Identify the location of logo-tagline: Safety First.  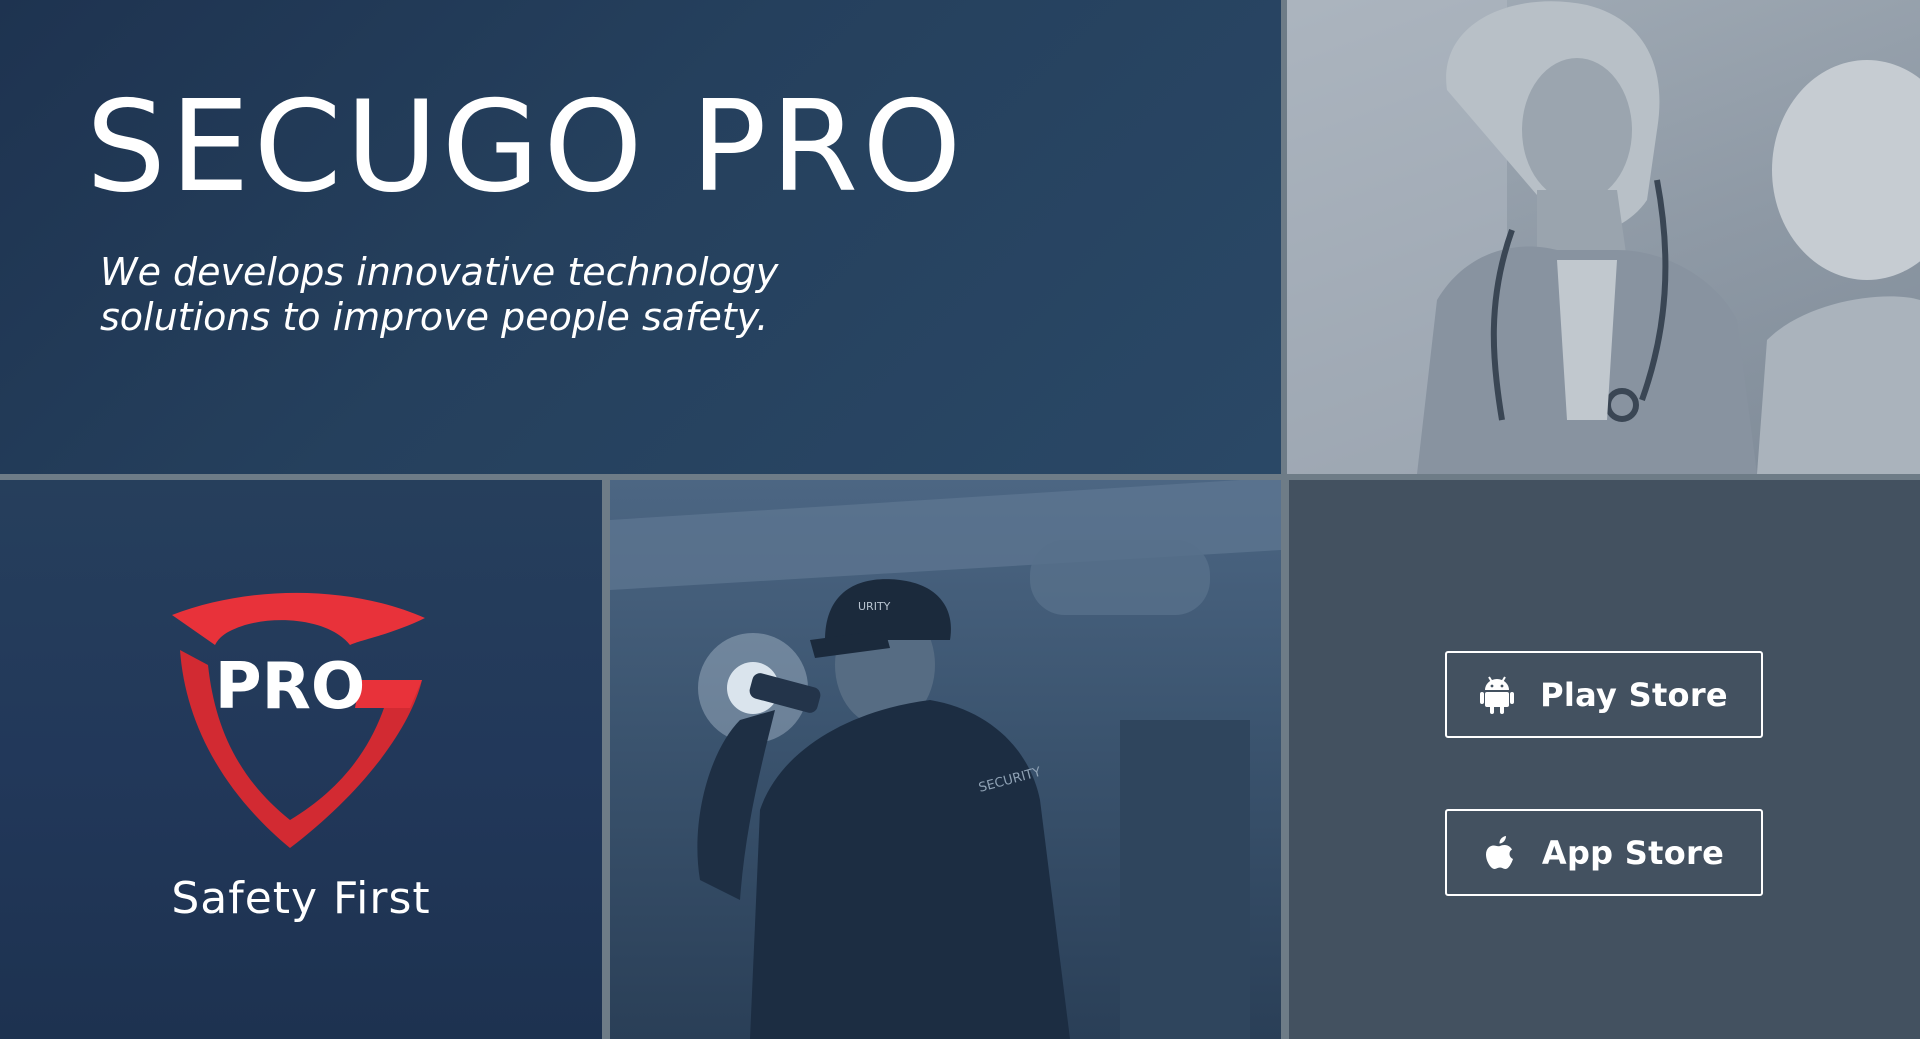
(301, 898).